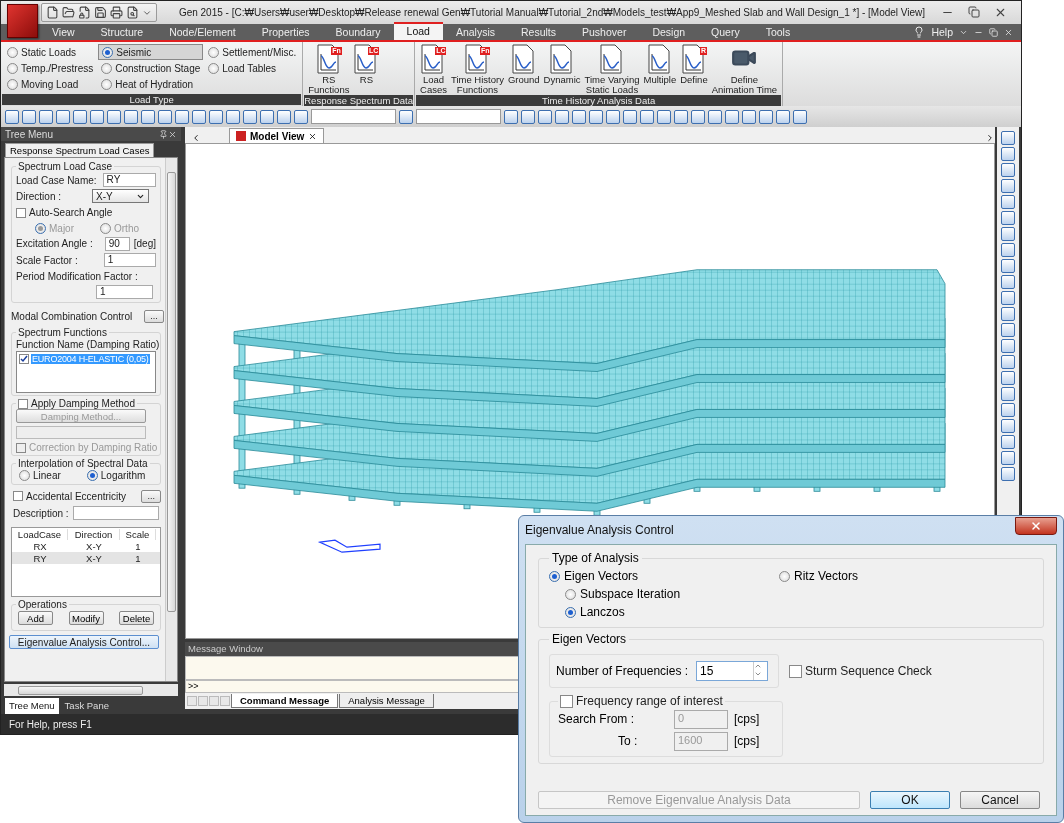 This screenshot has width=1064, height=823. Describe the element at coordinates (725, 32) in the screenshot. I see `menu-tab: Query` at that location.